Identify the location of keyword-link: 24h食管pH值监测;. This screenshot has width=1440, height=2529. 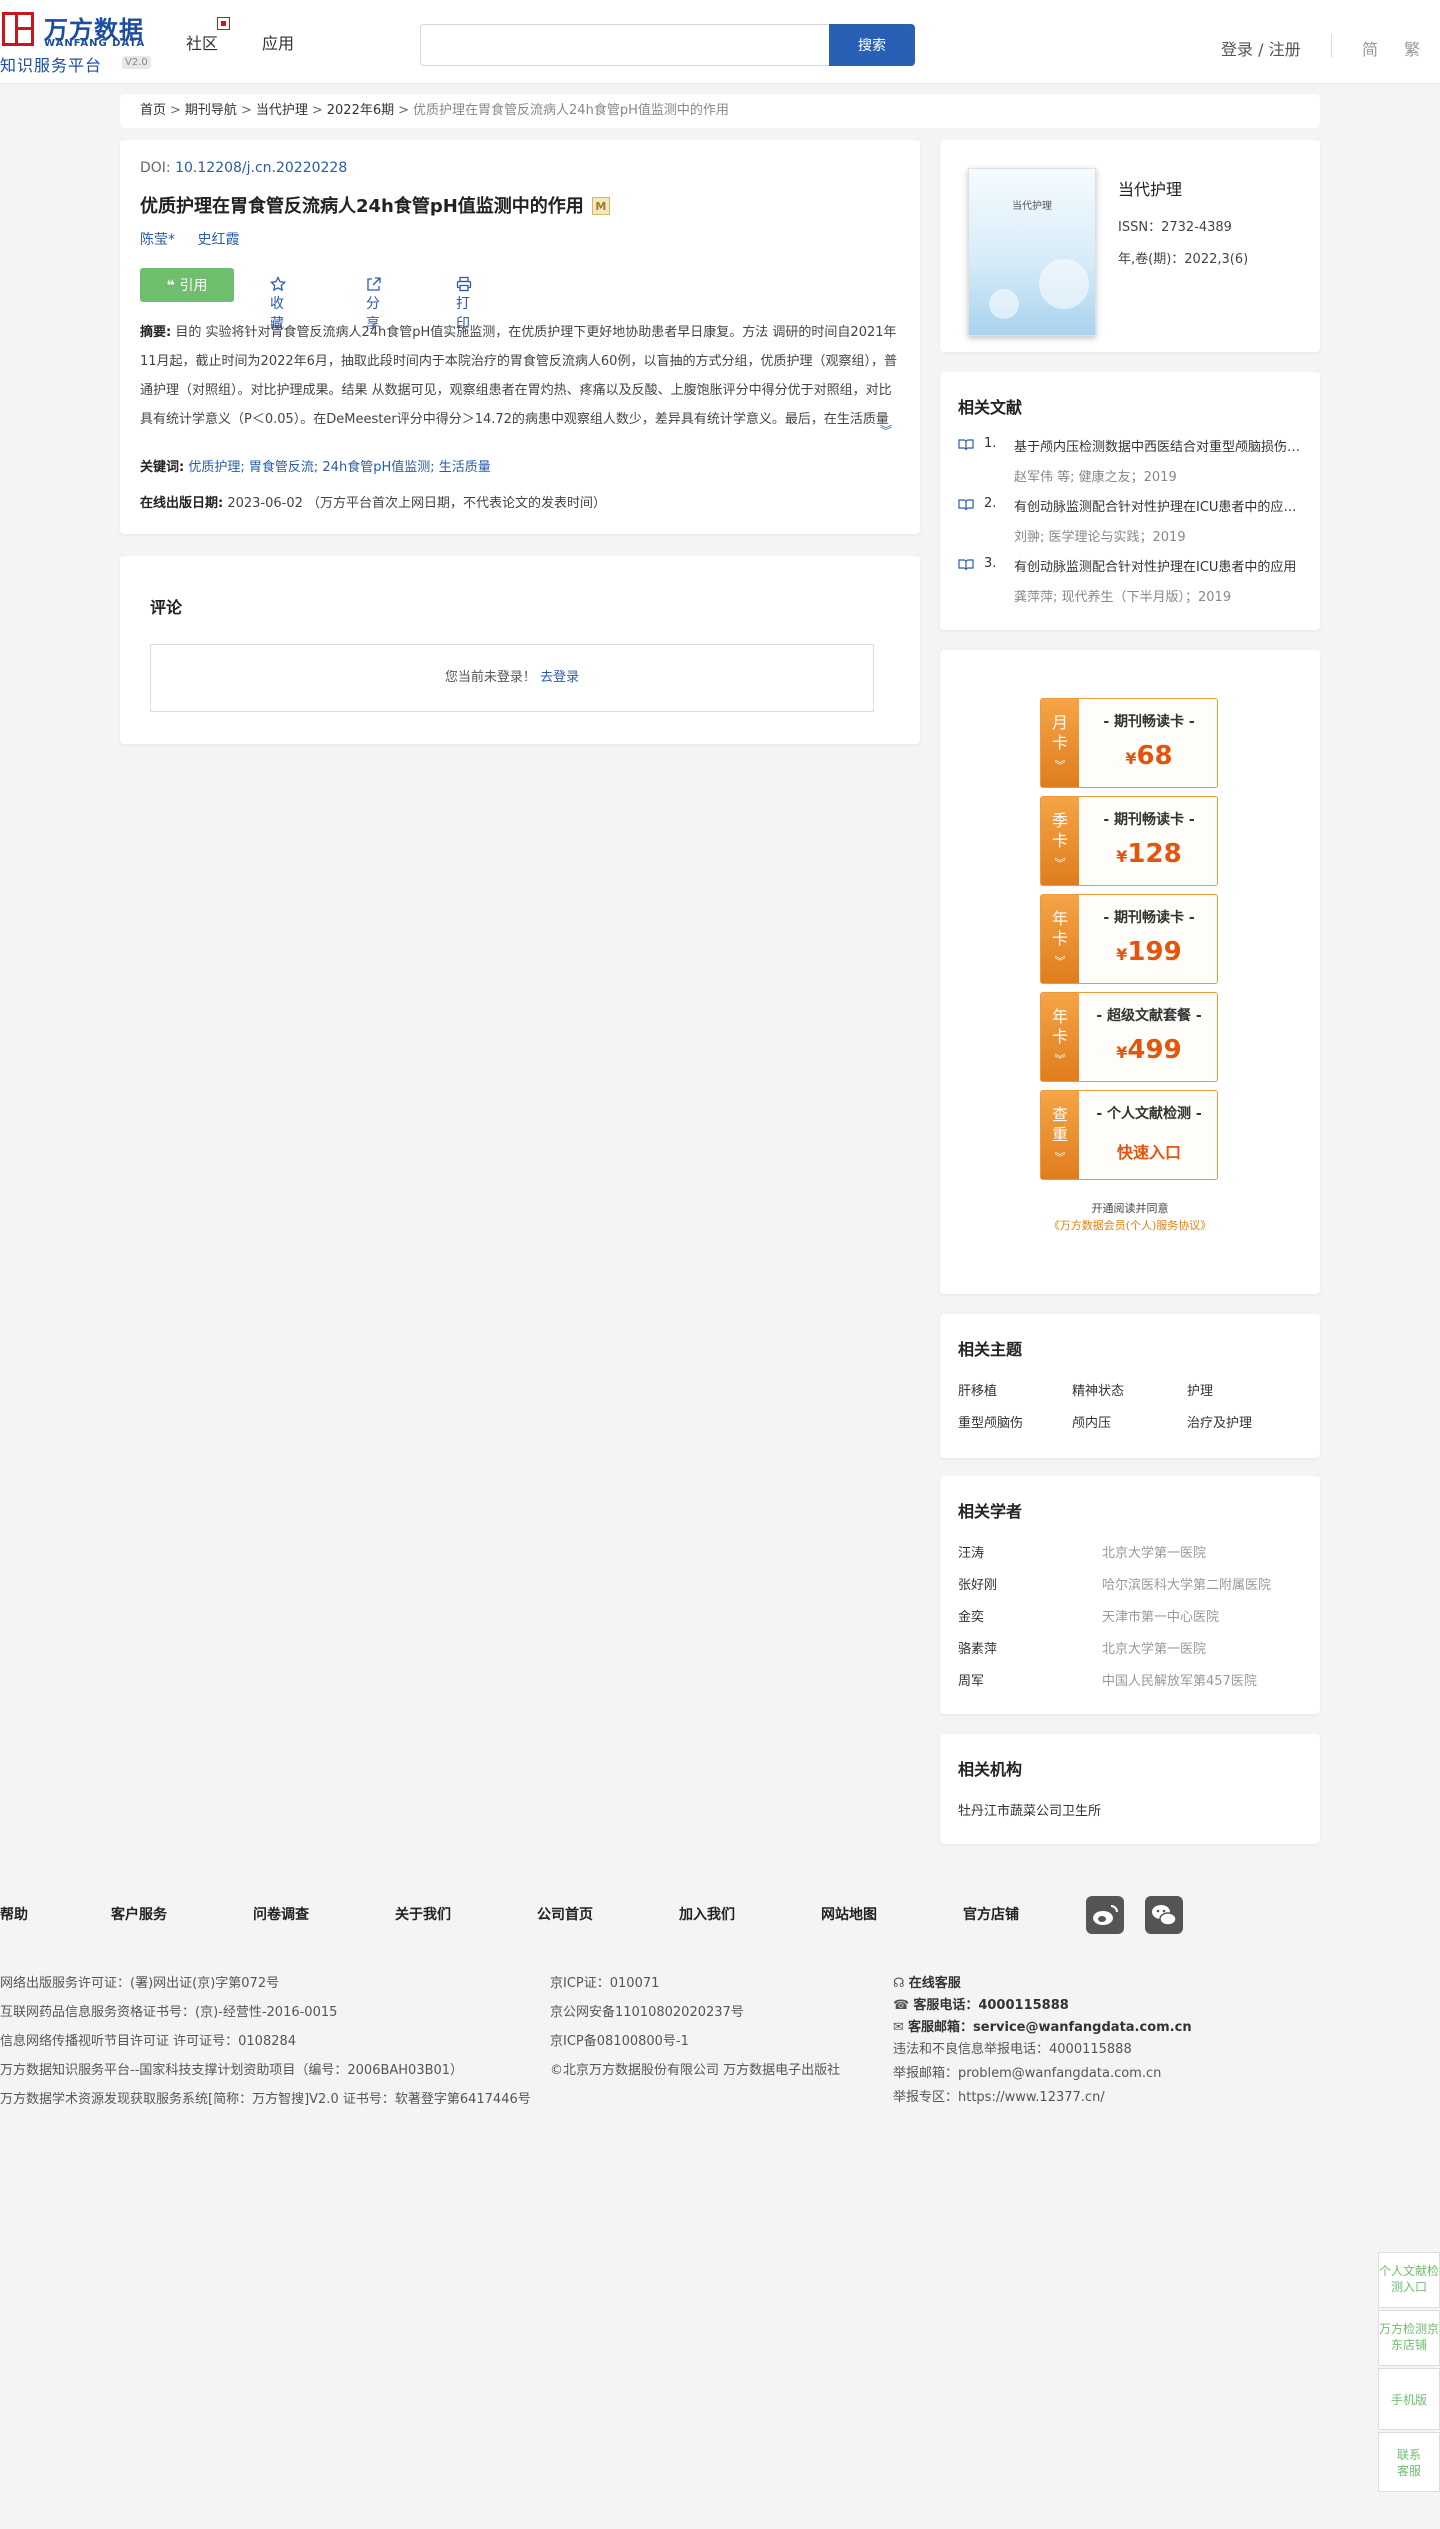
(378, 467).